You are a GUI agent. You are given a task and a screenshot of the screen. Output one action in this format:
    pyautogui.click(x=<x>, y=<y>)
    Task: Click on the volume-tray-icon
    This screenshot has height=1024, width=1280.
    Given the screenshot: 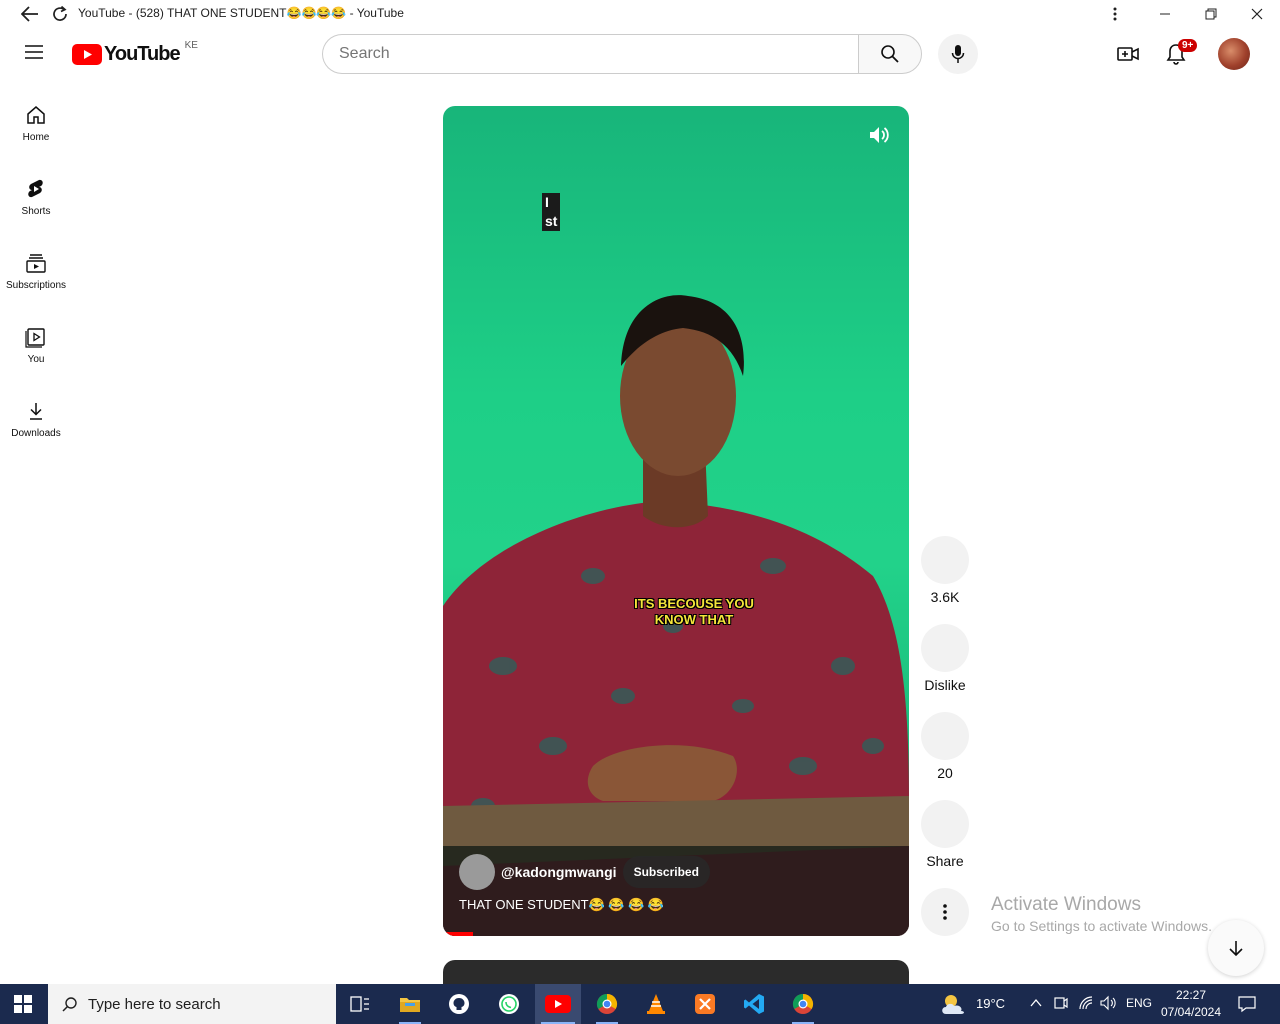 What is the action you would take?
    pyautogui.click(x=1109, y=1005)
    